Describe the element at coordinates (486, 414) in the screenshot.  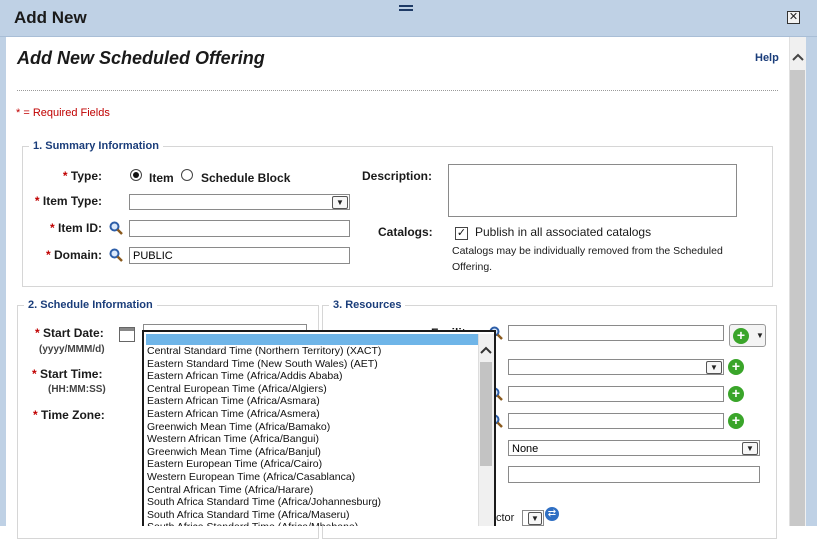
I see `timezone-scroll-thumb` at that location.